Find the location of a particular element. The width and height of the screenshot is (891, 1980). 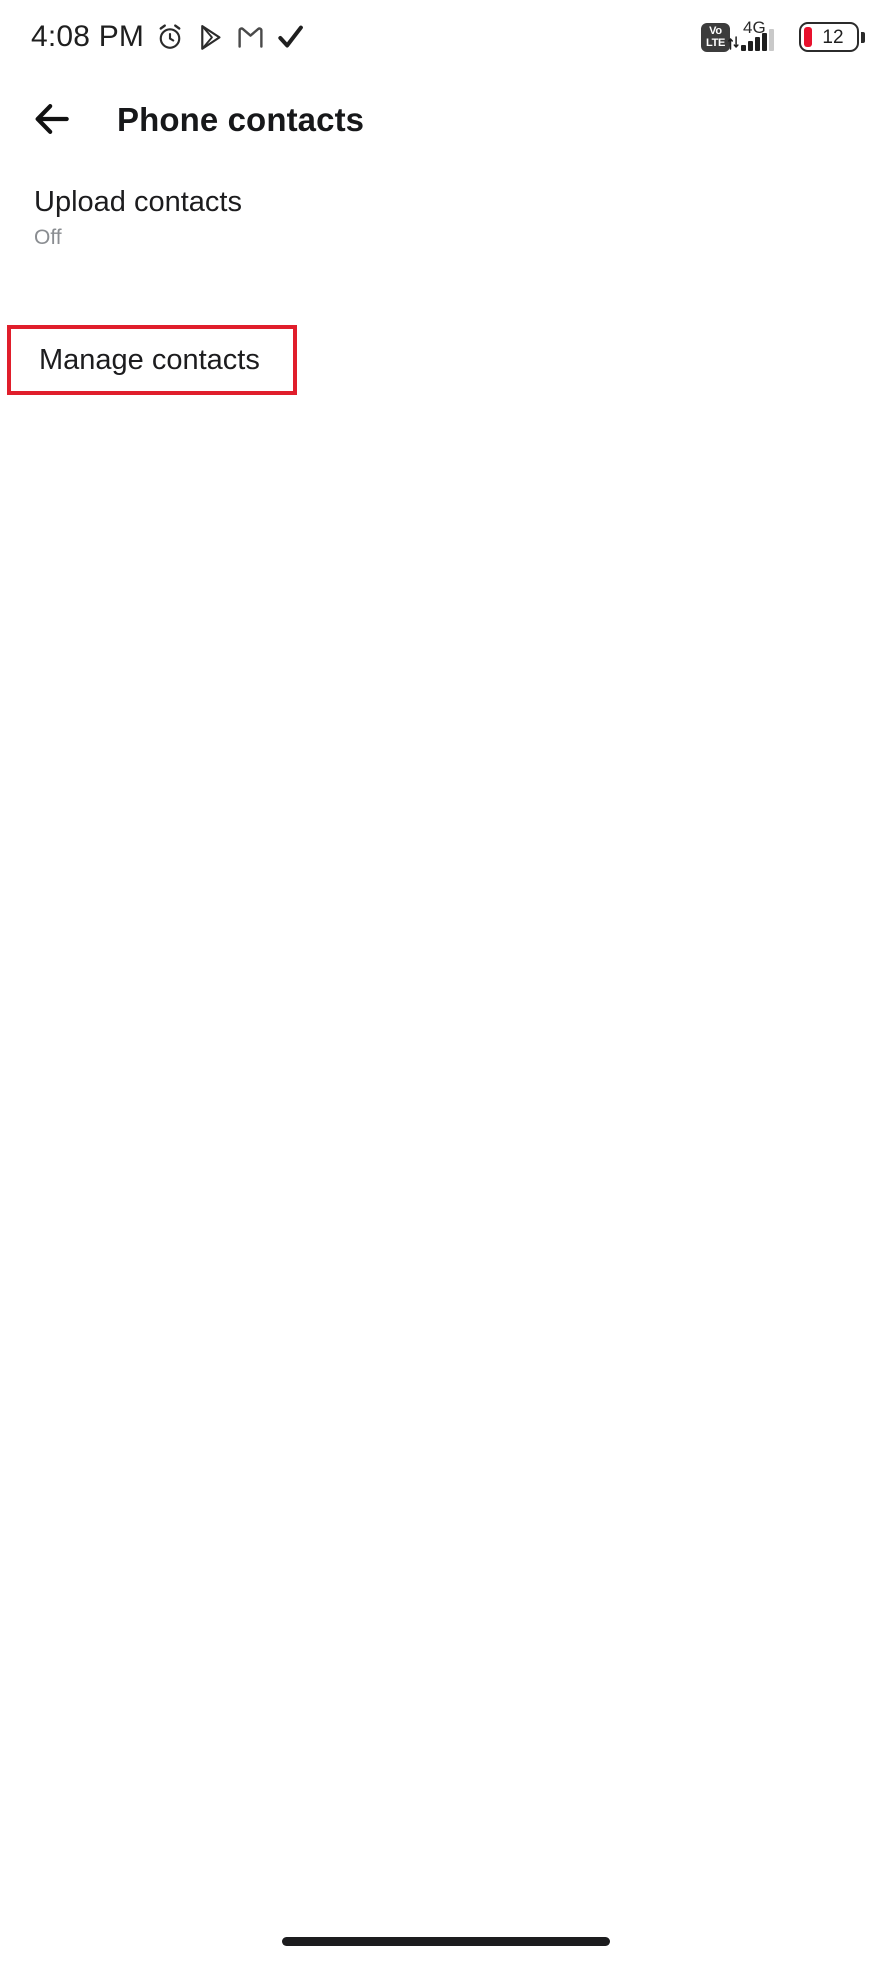

battery-body: 12 is located at coordinates (829, 37).